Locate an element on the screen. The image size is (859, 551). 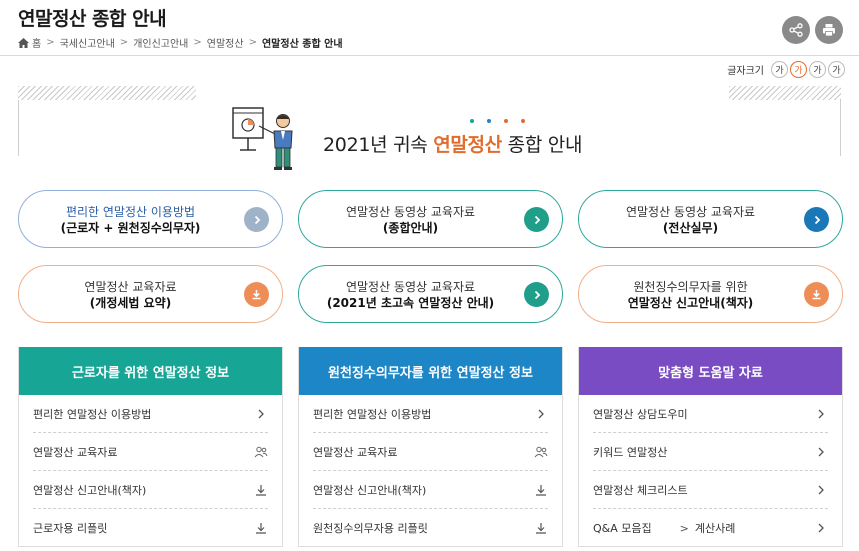
printer-icon is located at coordinates (829, 30).